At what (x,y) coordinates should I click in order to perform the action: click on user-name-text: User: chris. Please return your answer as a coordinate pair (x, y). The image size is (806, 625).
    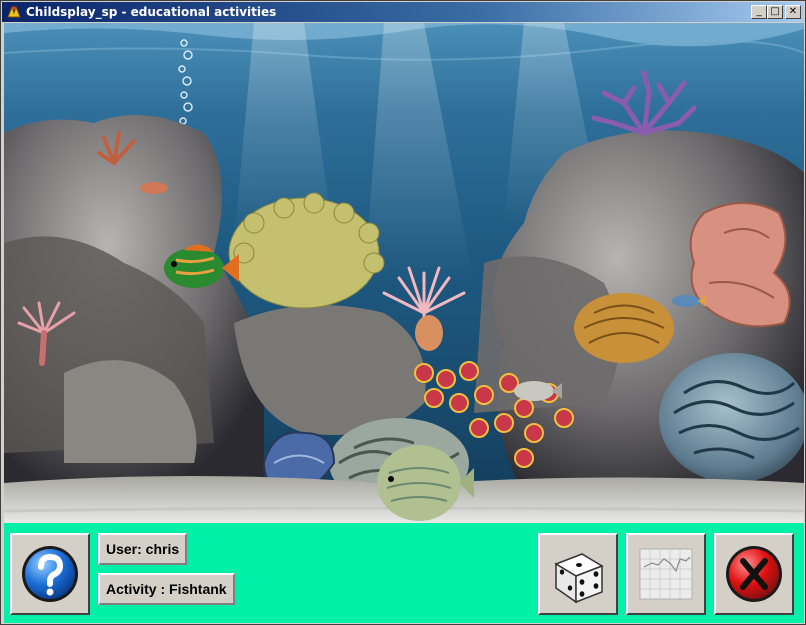
    Looking at the image, I should click on (143, 549).